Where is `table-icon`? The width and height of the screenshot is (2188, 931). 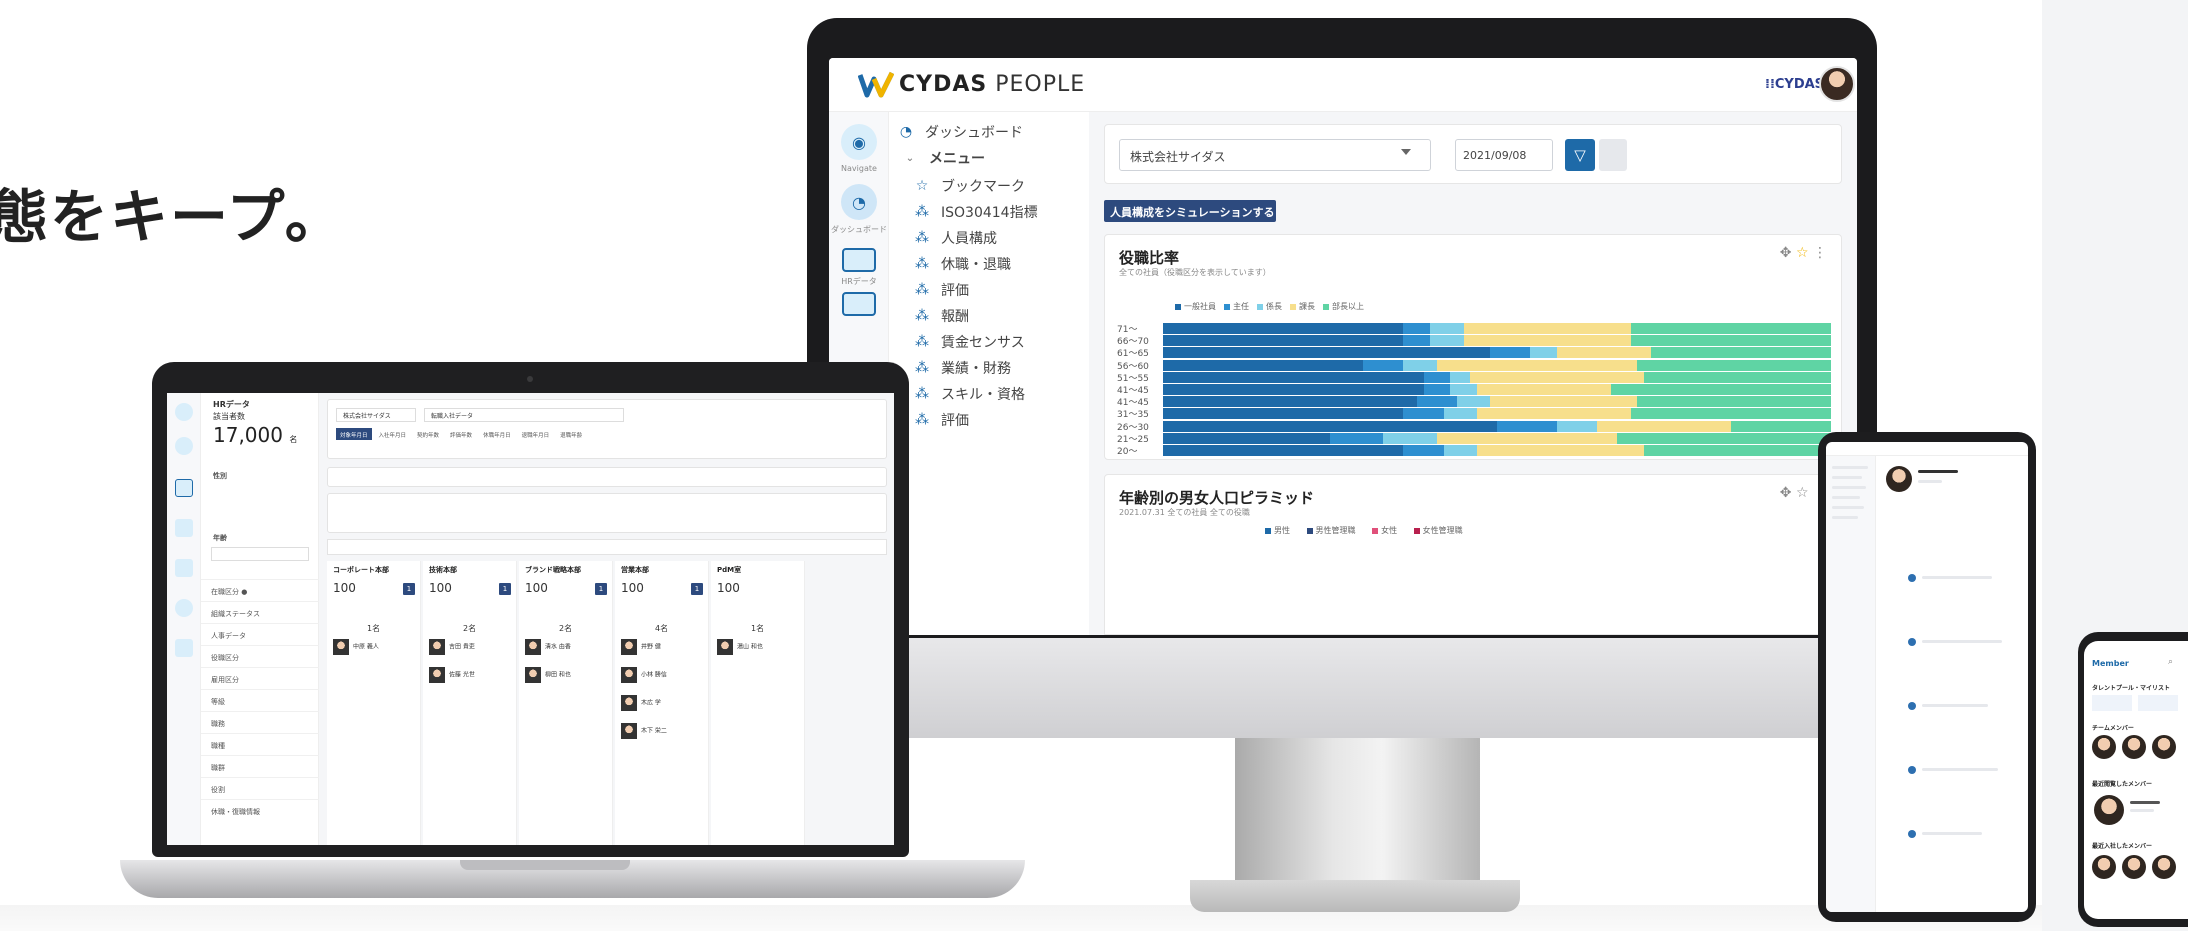 table-icon is located at coordinates (184, 528).